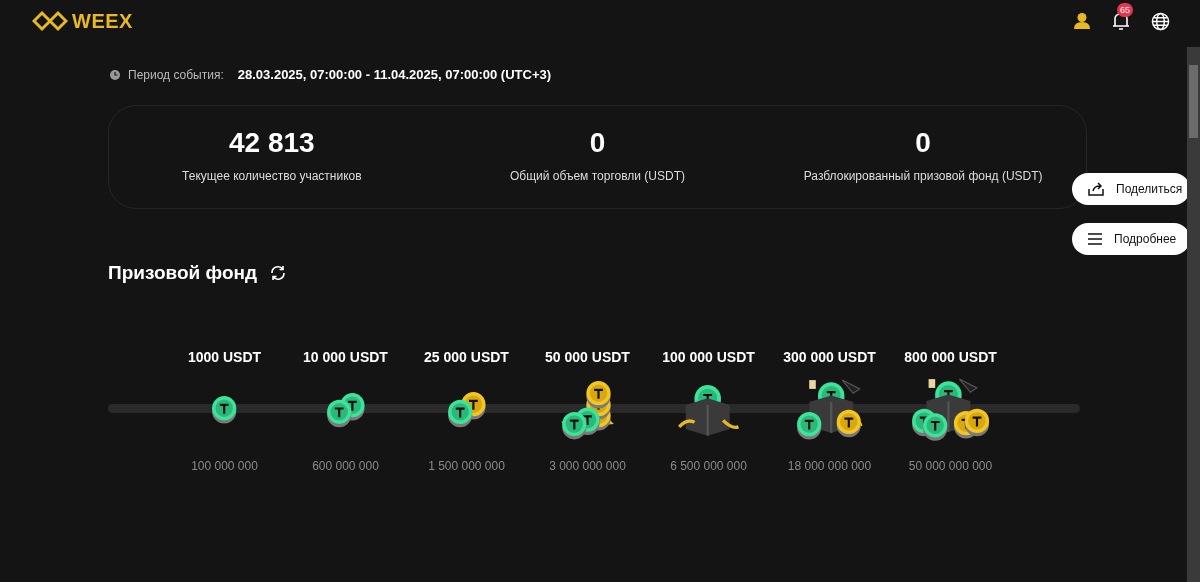 This screenshot has height=582, width=1200. What do you see at coordinates (50, 21) in the screenshot?
I see `logo-icon` at bounding box center [50, 21].